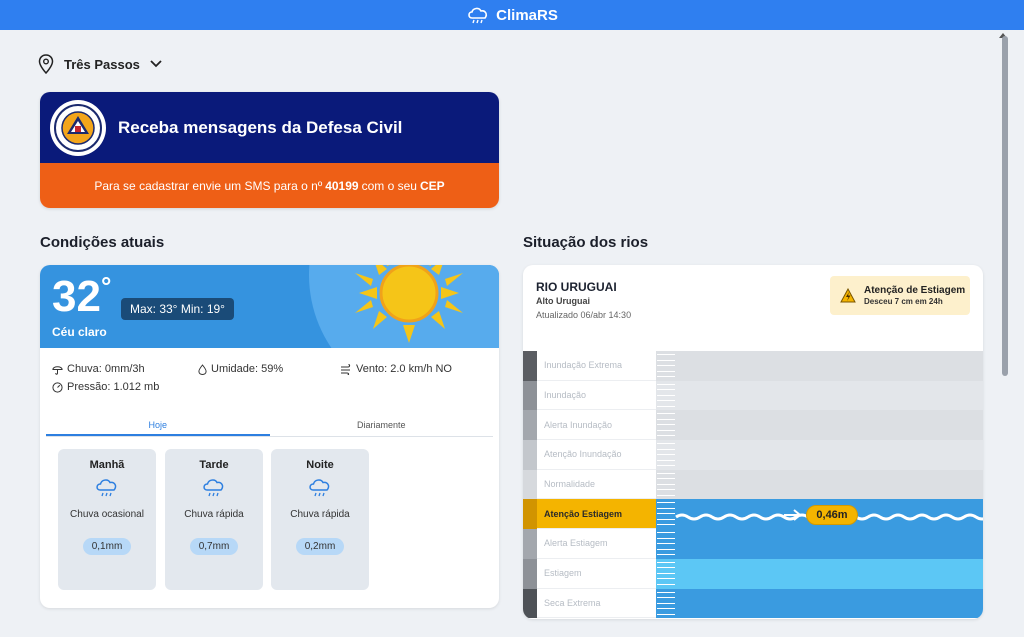 Image resolution: width=1024 pixels, height=637 pixels. I want to click on river-alert-badge: Atenção de Estiagem Desceu 7 cm em 24h, so click(900, 295).